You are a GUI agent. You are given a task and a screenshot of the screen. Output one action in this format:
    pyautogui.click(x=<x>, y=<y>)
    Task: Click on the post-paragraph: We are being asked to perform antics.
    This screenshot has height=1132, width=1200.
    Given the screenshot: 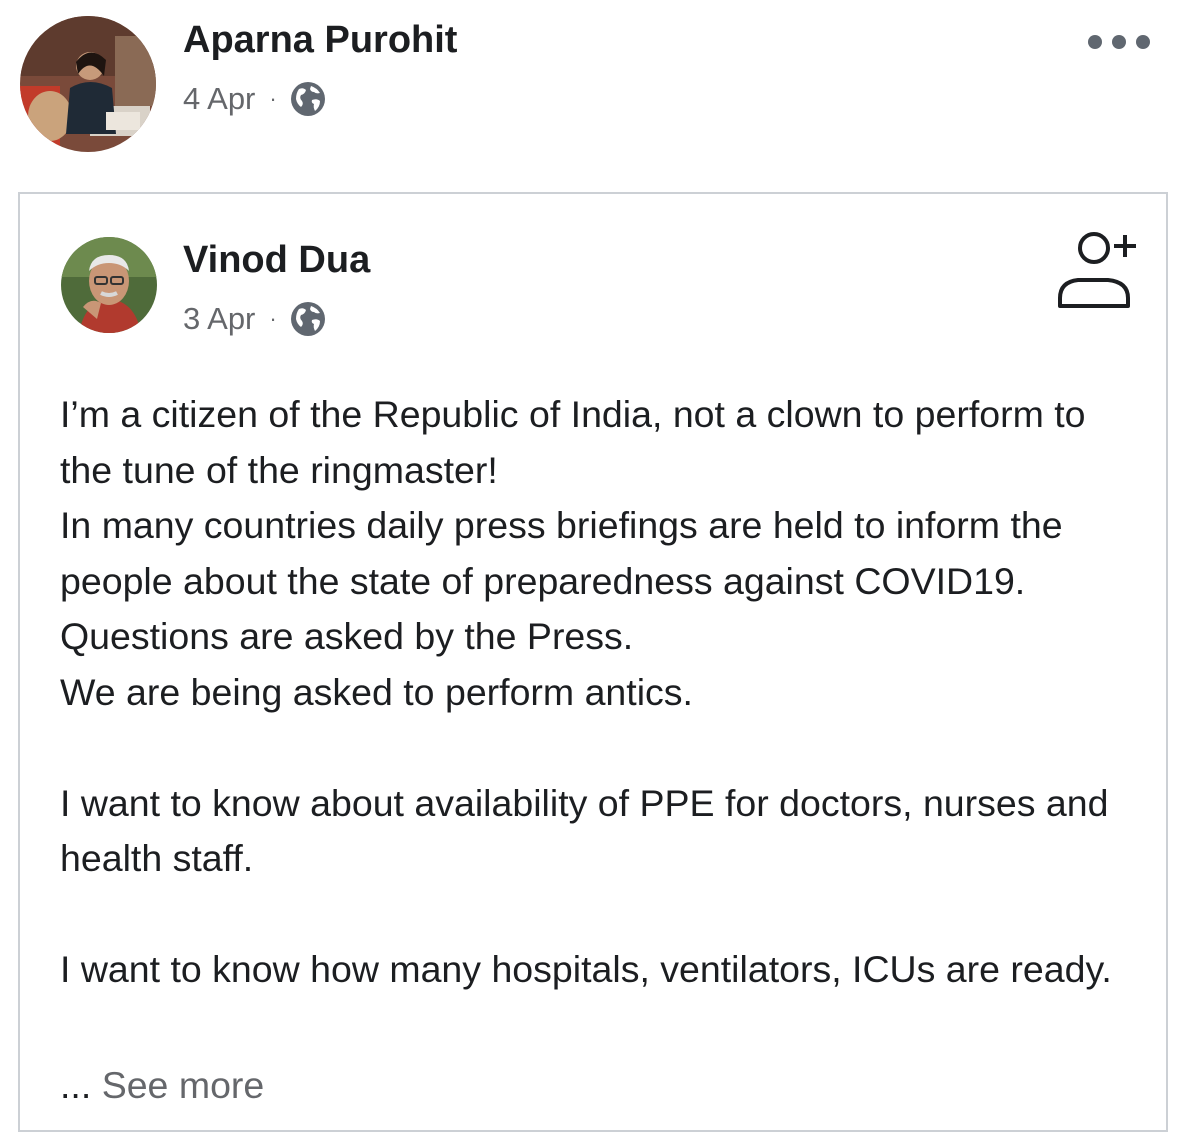 What is the action you would take?
    pyautogui.click(x=376, y=691)
    